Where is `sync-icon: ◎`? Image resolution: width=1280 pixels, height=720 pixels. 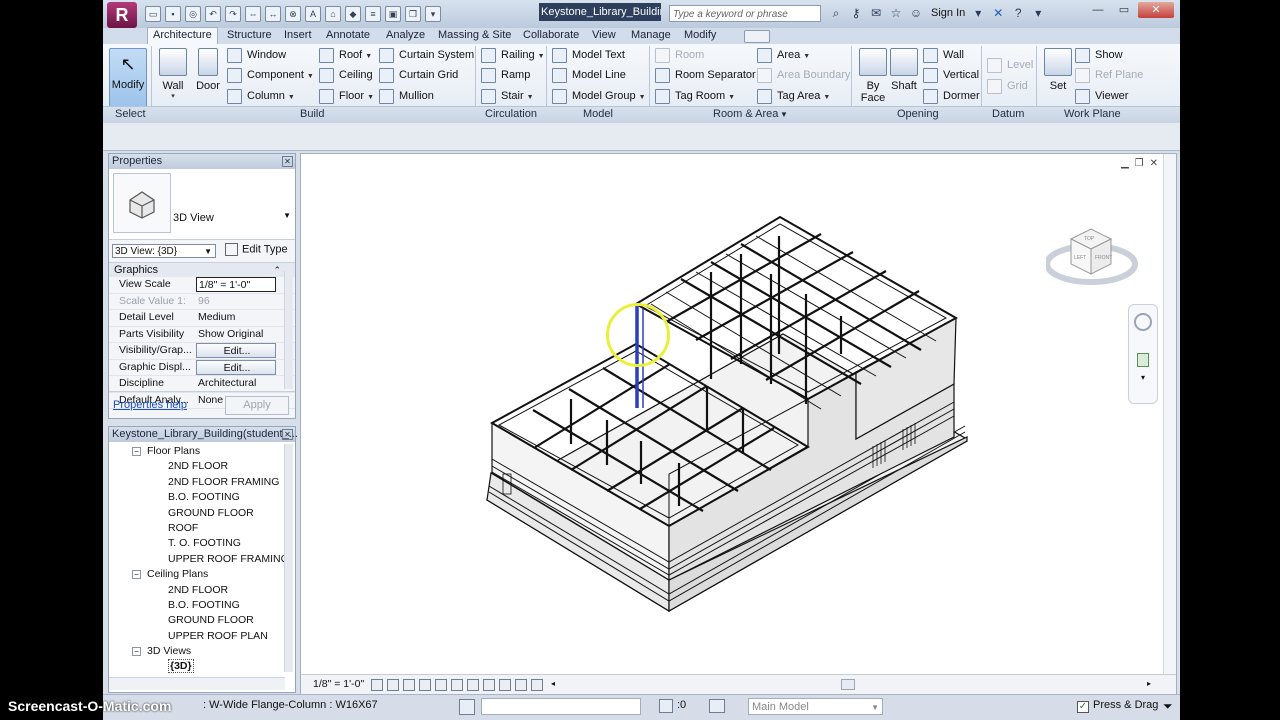 sync-icon: ◎ is located at coordinates (193, 14).